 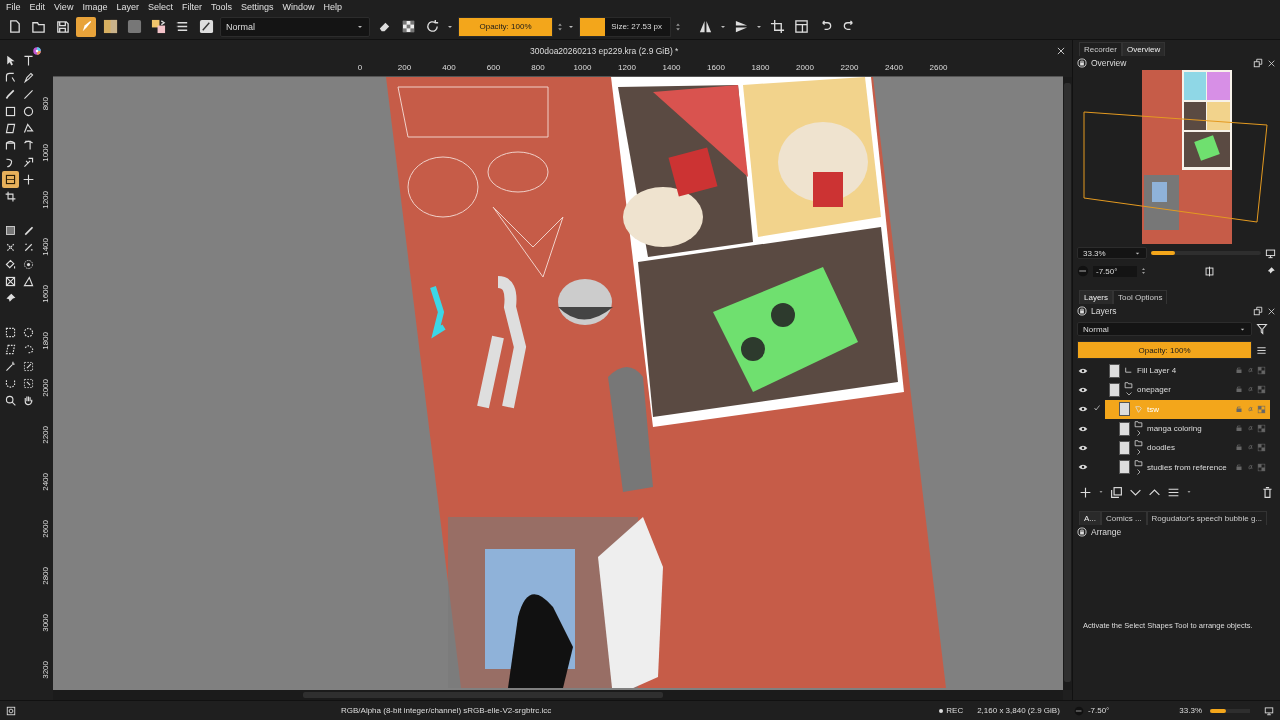 I want to click on filter-icon, so click(x=1262, y=329).